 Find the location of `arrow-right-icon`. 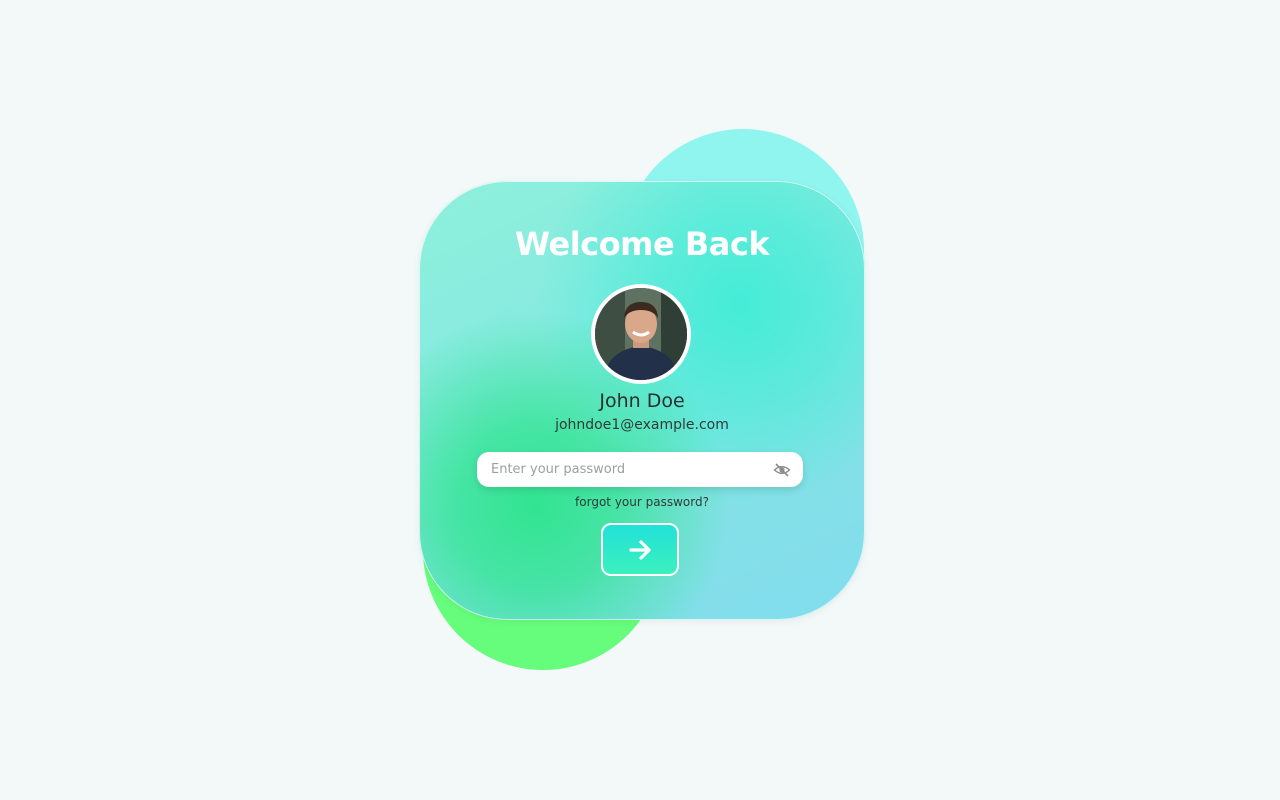

arrow-right-icon is located at coordinates (640, 550).